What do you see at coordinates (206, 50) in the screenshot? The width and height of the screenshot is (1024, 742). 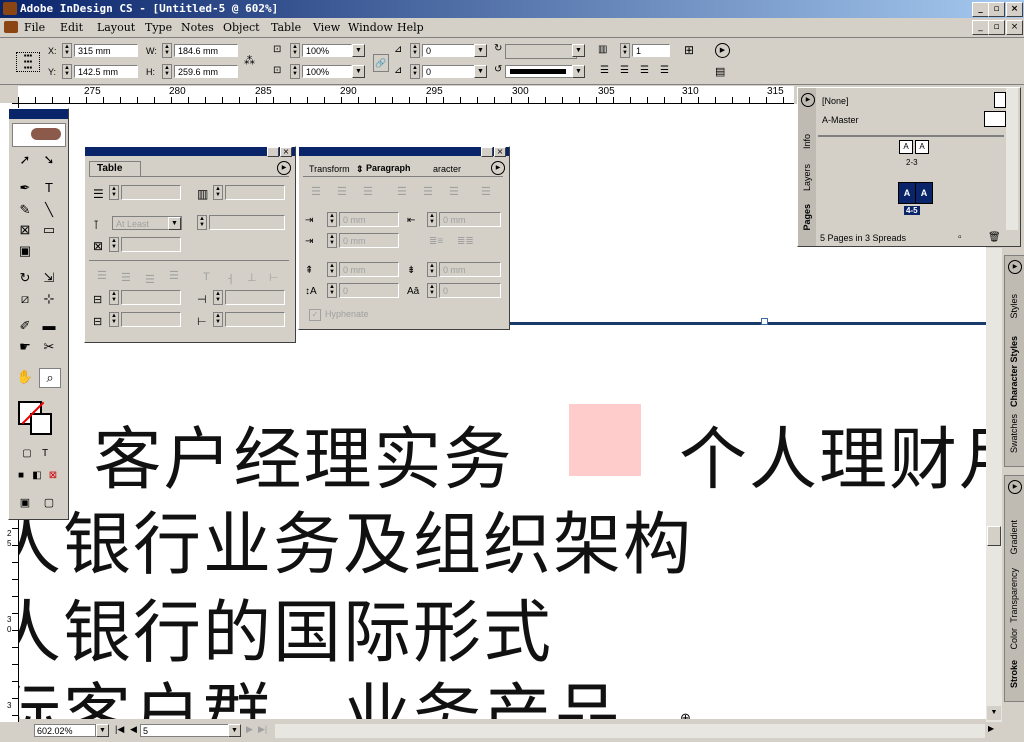 I see `w-field: 184.6 mm` at bounding box center [206, 50].